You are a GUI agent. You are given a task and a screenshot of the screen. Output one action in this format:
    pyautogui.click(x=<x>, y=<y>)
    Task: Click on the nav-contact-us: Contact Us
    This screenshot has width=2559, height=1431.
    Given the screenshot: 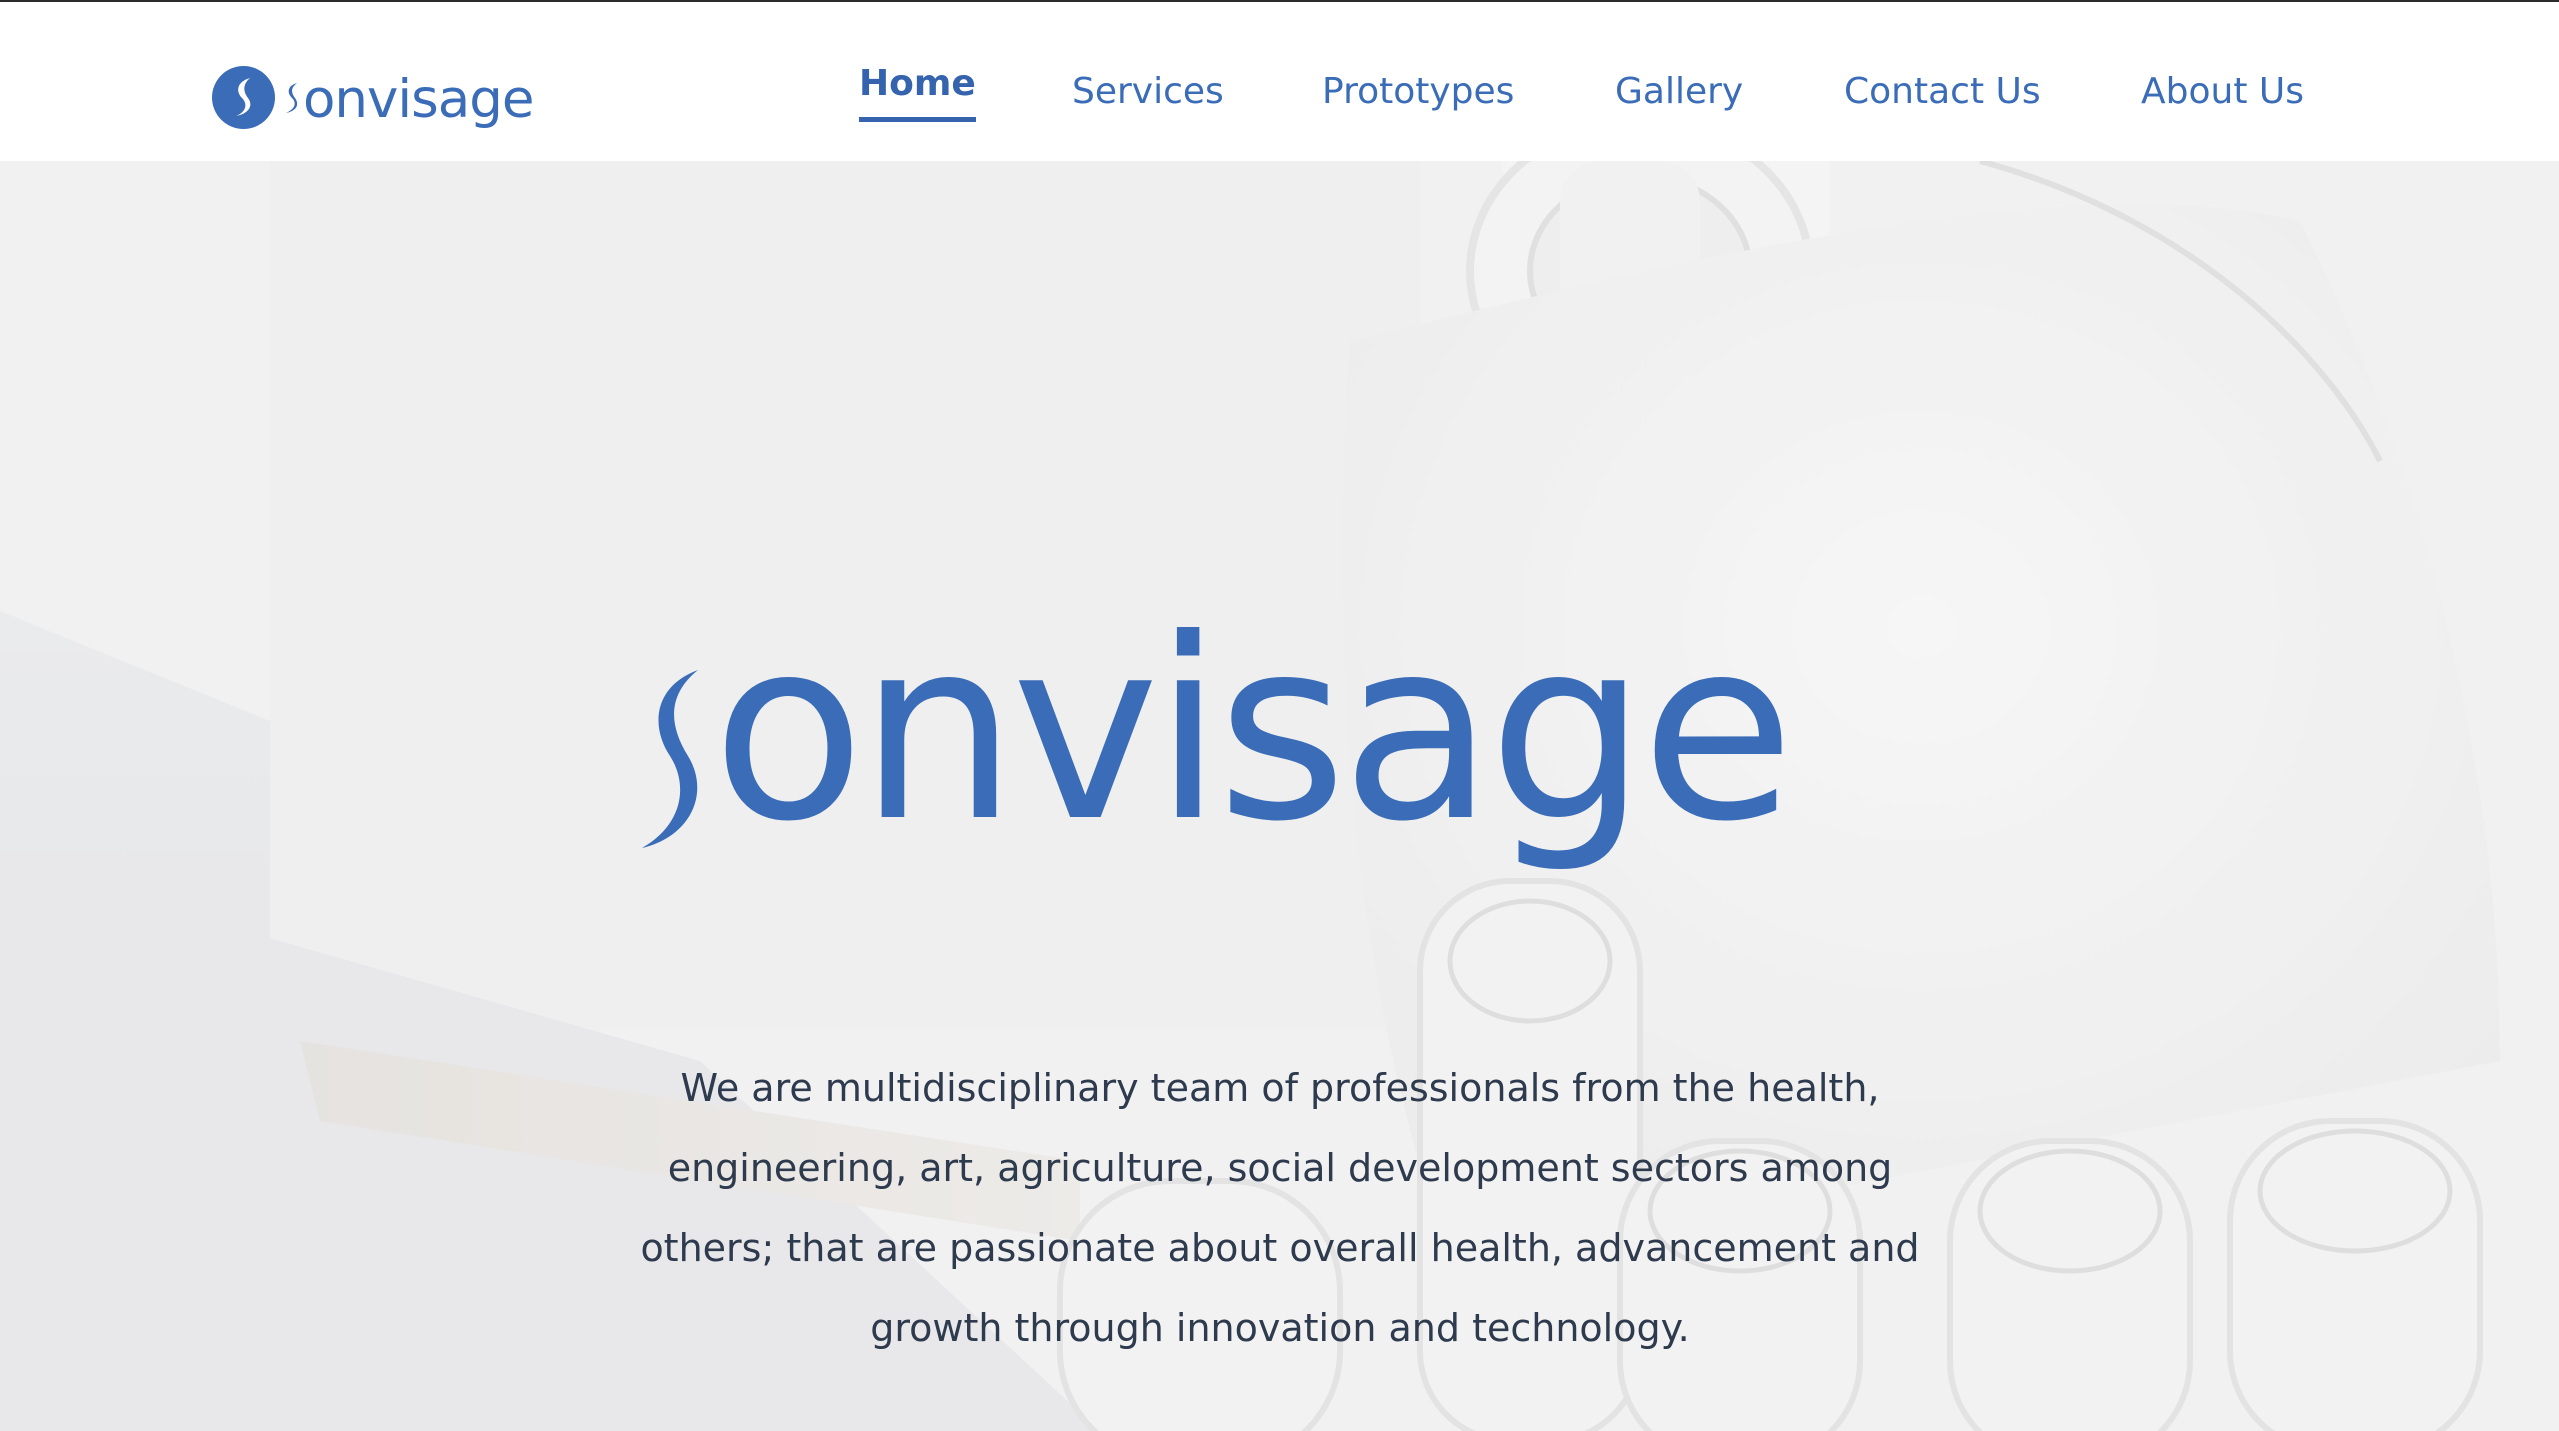 What is the action you would take?
    pyautogui.click(x=1942, y=92)
    